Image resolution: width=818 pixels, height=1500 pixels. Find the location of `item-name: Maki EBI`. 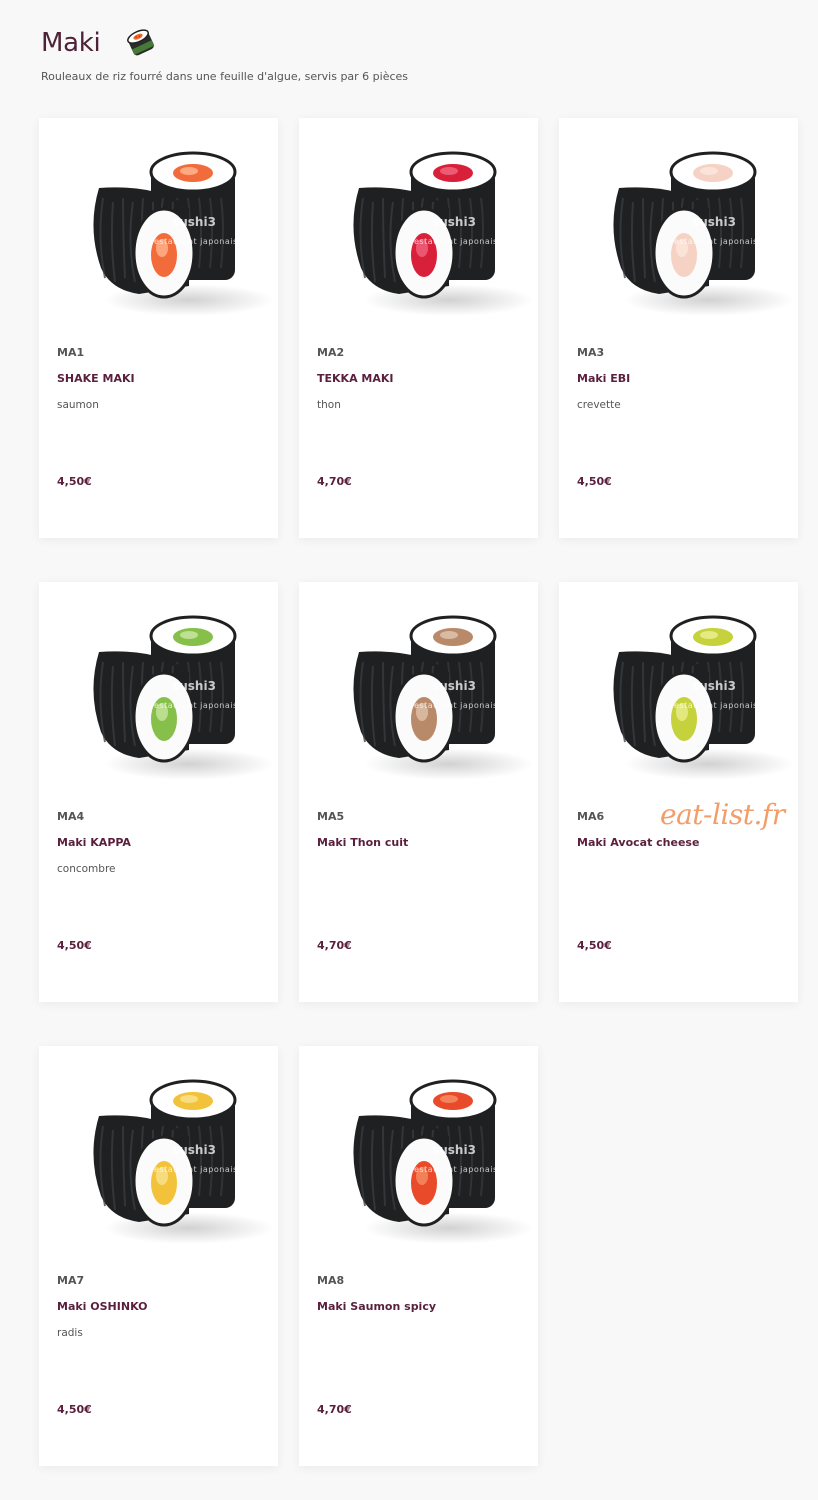

item-name: Maki EBI is located at coordinates (604, 378).